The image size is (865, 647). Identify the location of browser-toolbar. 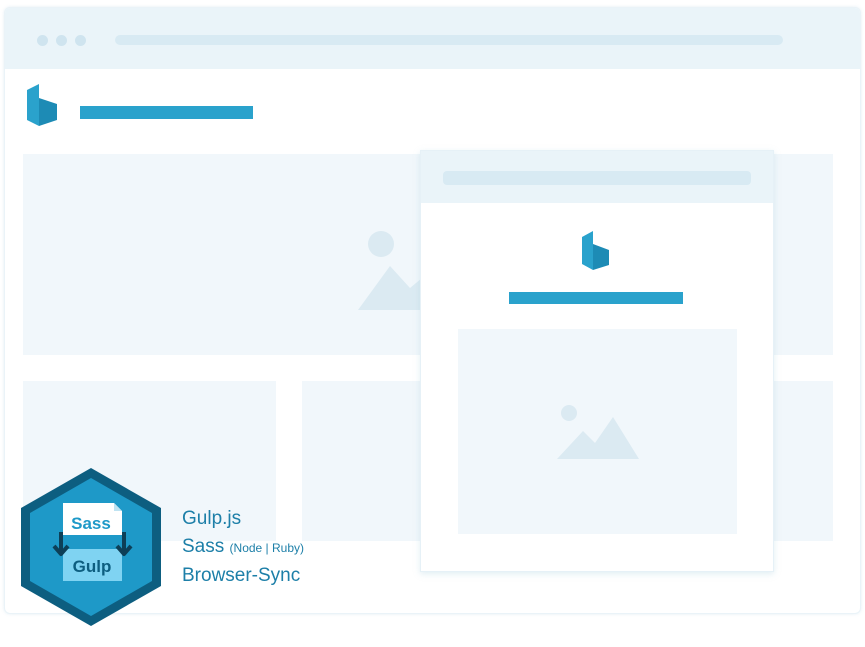
(432, 38).